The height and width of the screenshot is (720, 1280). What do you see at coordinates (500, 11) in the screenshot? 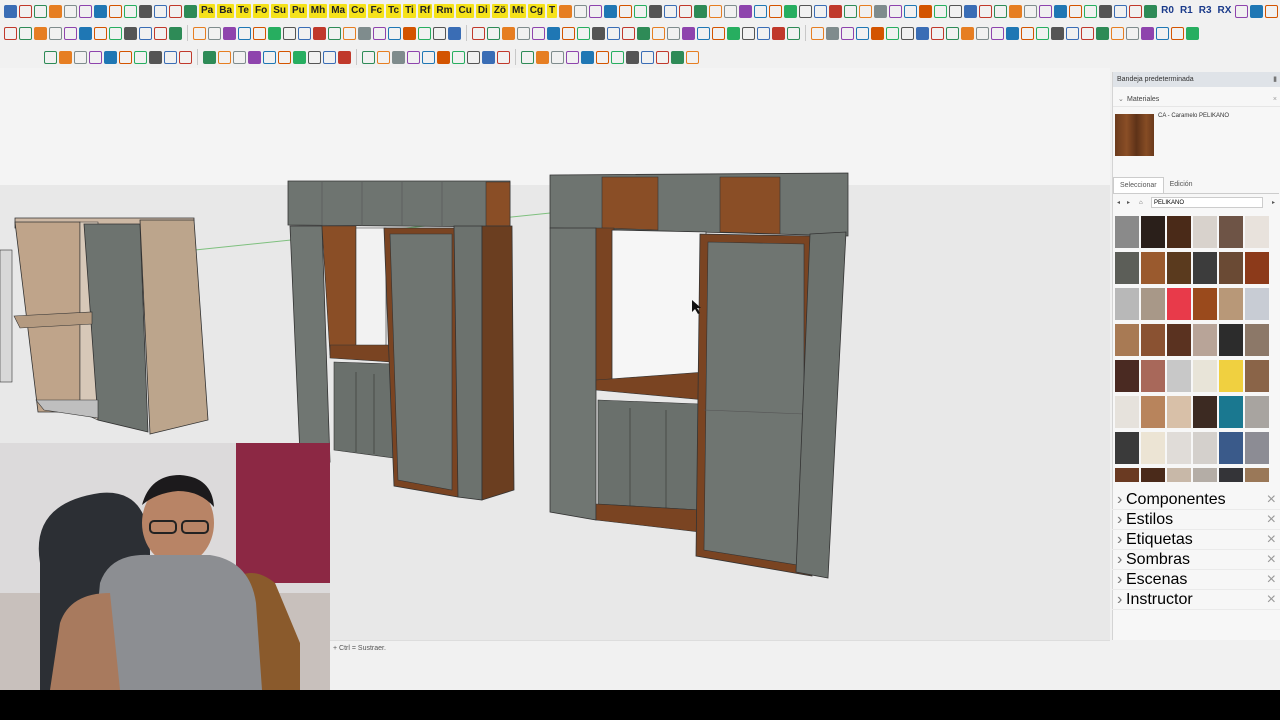
I see `toolbar-plugin-button: Zö` at bounding box center [500, 11].